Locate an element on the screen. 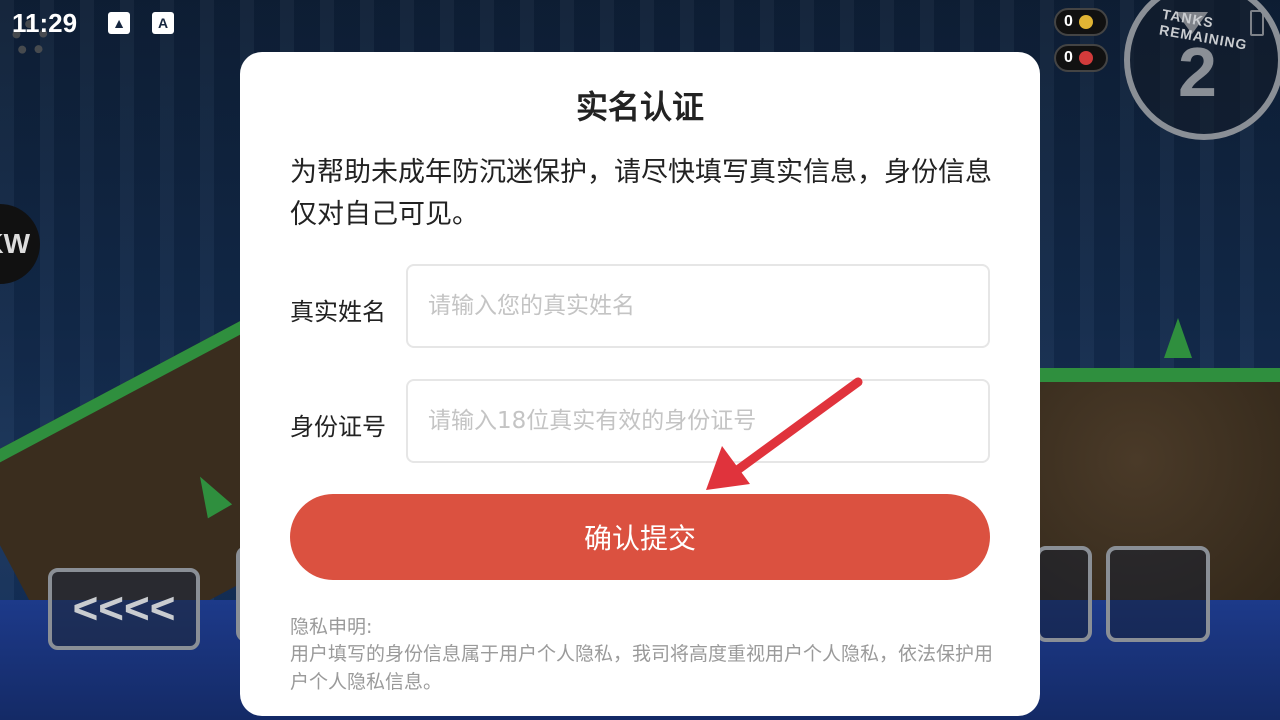  gem-counter: 0 is located at coordinates (1081, 58).